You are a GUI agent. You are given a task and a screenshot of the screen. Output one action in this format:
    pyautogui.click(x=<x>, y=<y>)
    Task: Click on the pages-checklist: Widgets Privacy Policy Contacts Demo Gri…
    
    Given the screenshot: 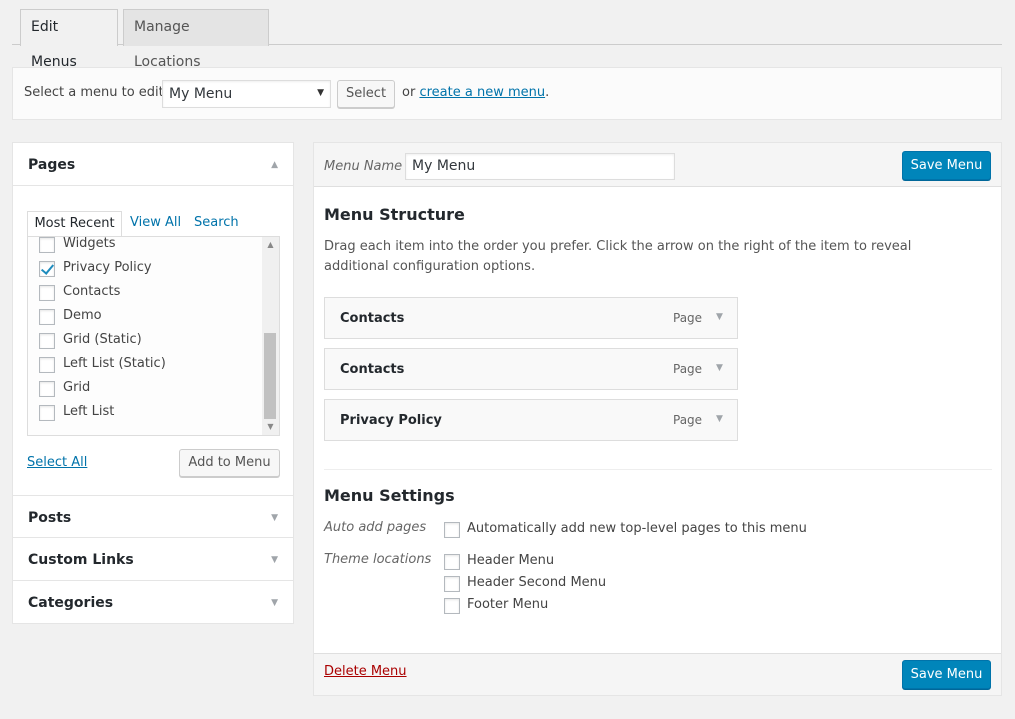 What is the action you would take?
    pyautogui.click(x=153, y=336)
    